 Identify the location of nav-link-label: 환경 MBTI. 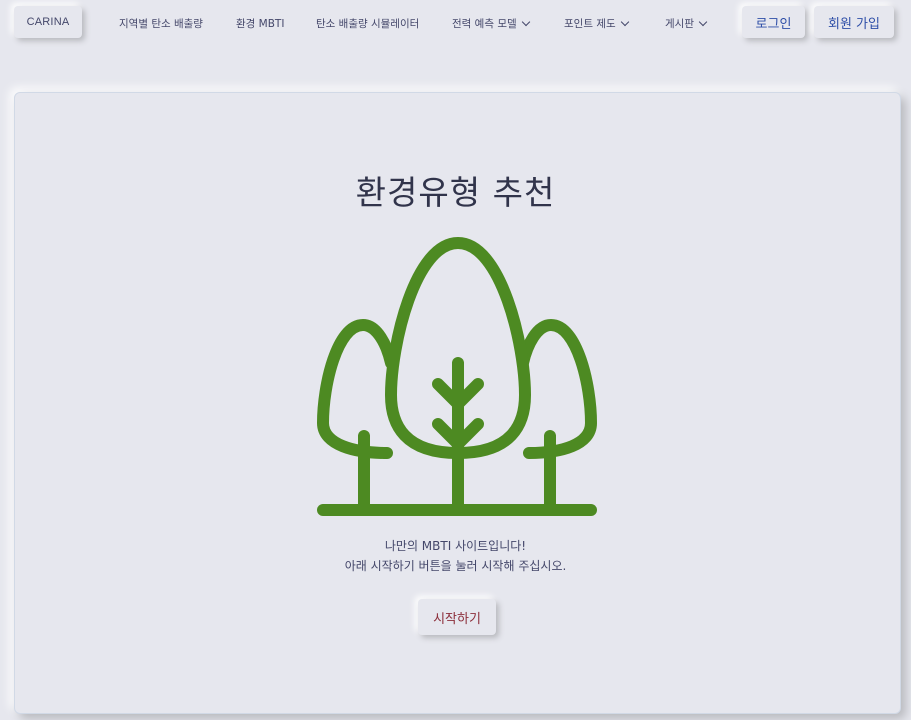
(260, 23).